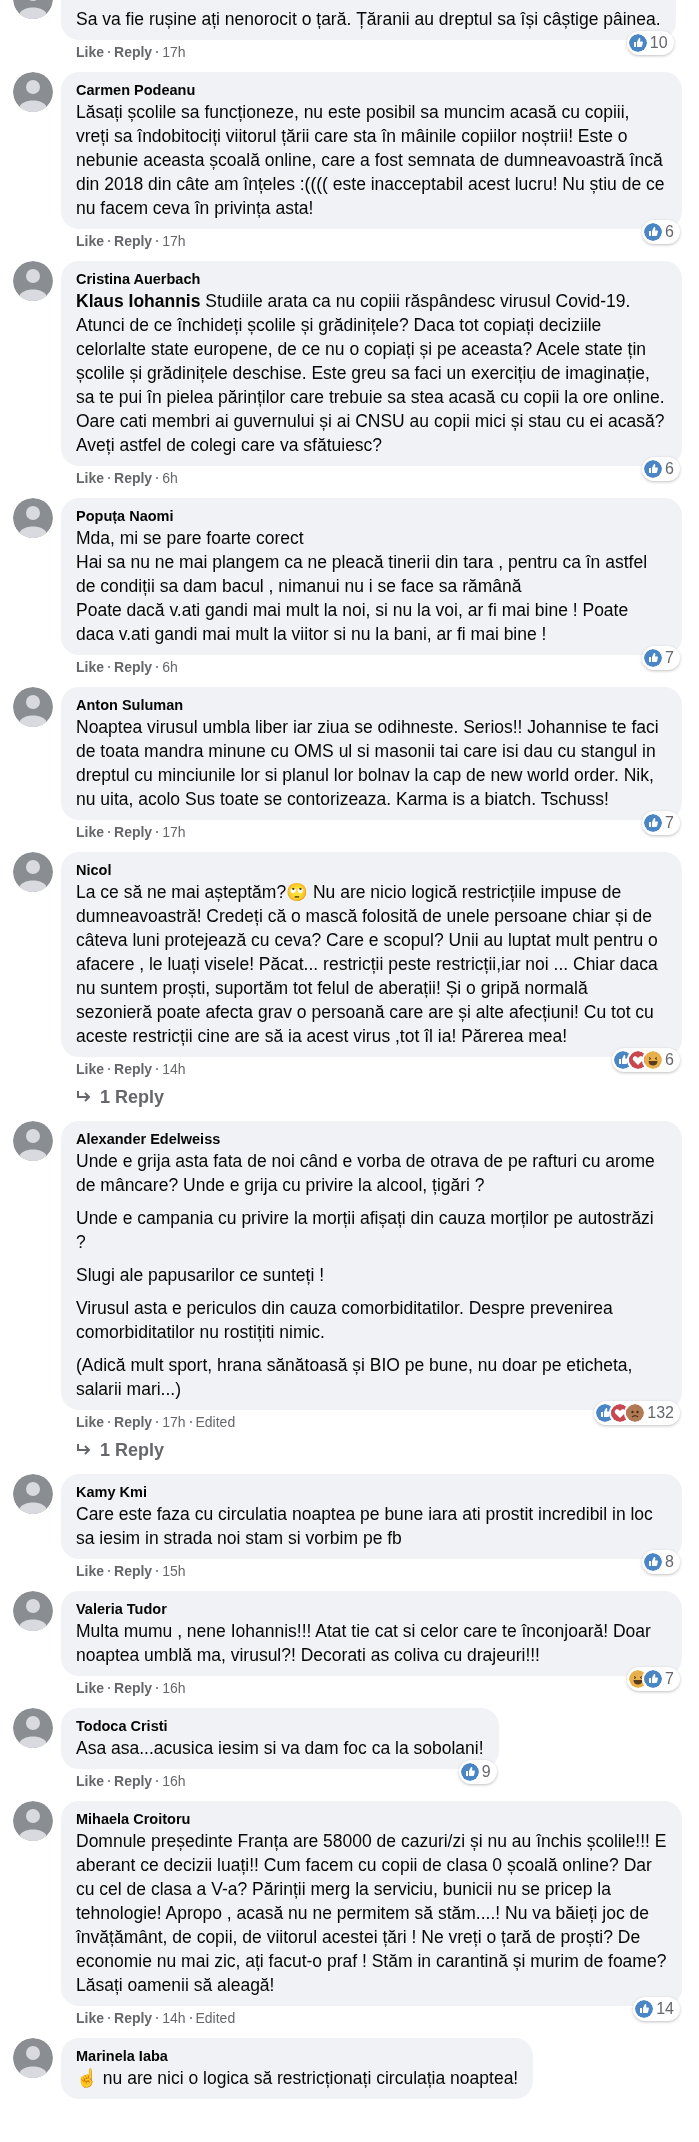 Image resolution: width=699 pixels, height=2142 pixels. What do you see at coordinates (280, 1748) in the screenshot?
I see `comment-text: Asa asa...acusica iesim si va dam foc ca la sobolani!` at bounding box center [280, 1748].